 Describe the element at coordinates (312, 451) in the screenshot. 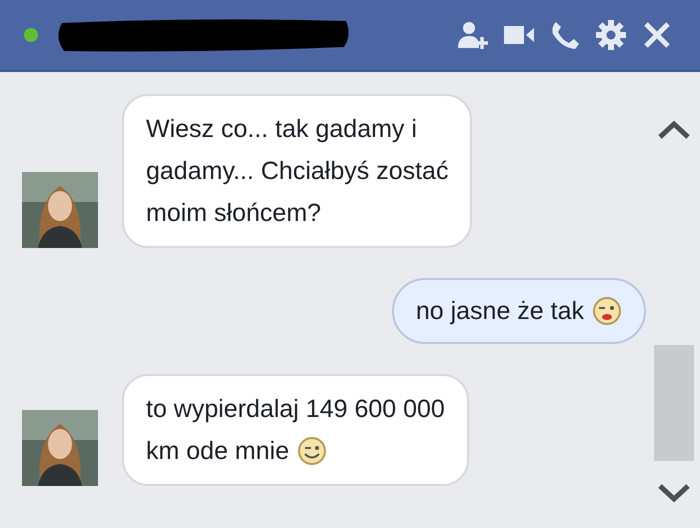

I see `wink-emoticon-icon` at that location.